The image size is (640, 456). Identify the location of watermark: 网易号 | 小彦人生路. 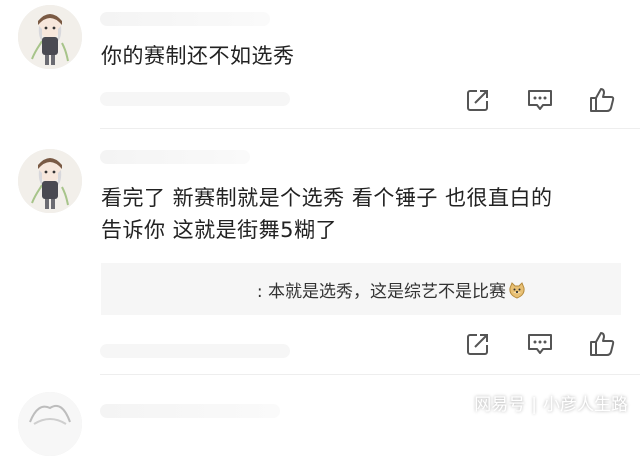
(551, 402).